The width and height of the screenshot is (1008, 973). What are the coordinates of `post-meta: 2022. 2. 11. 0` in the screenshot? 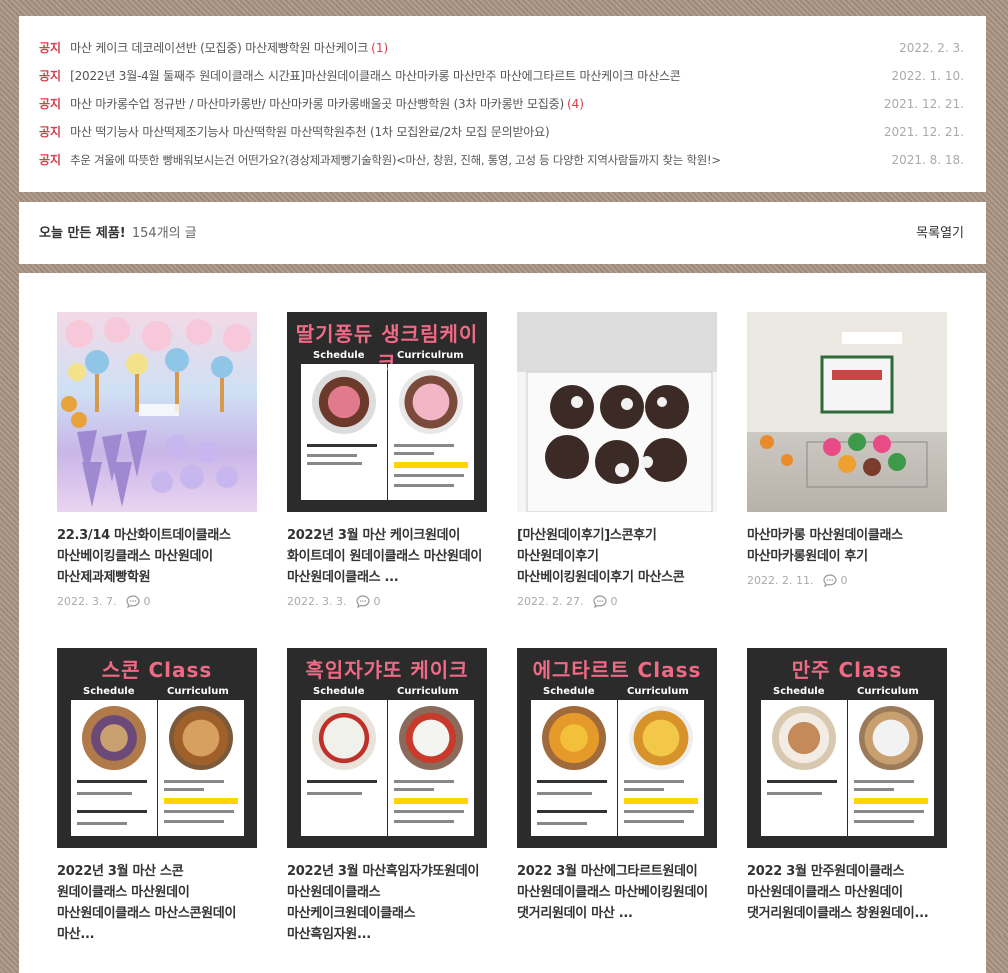 It's located at (847, 580).